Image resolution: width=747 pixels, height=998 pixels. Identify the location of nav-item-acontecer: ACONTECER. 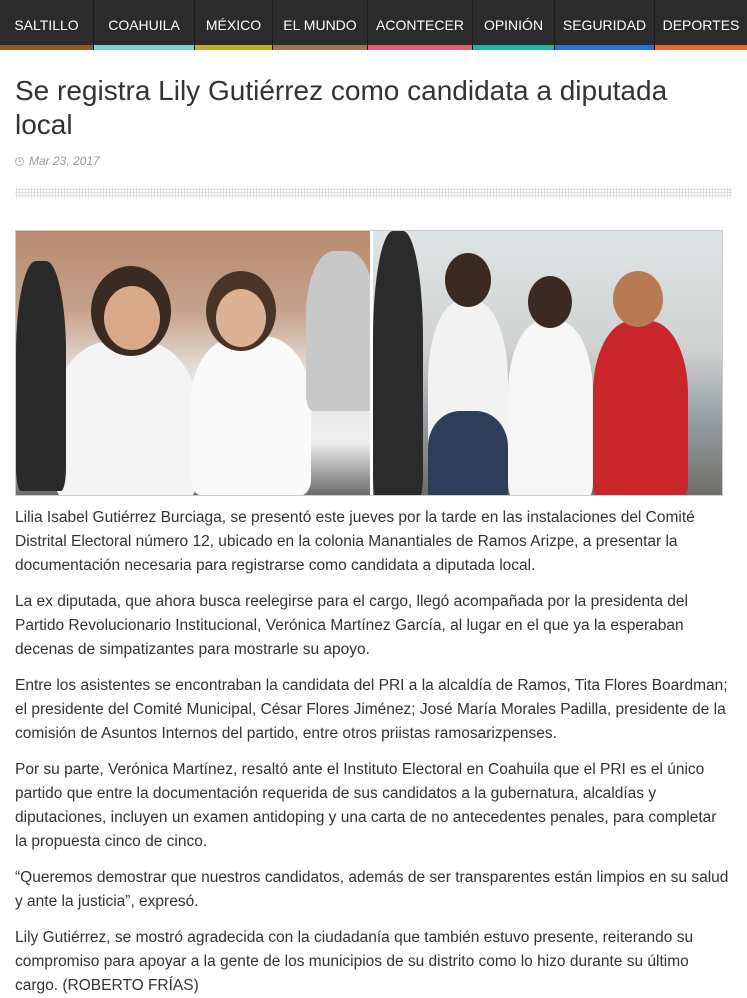
(420, 25).